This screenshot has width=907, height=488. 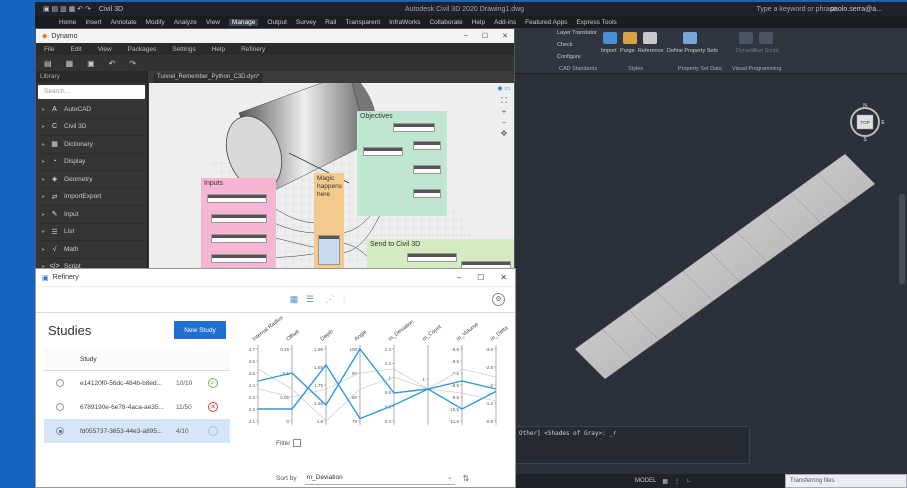 I want to click on acad-tab-manage: Manage, so click(x=243, y=22).